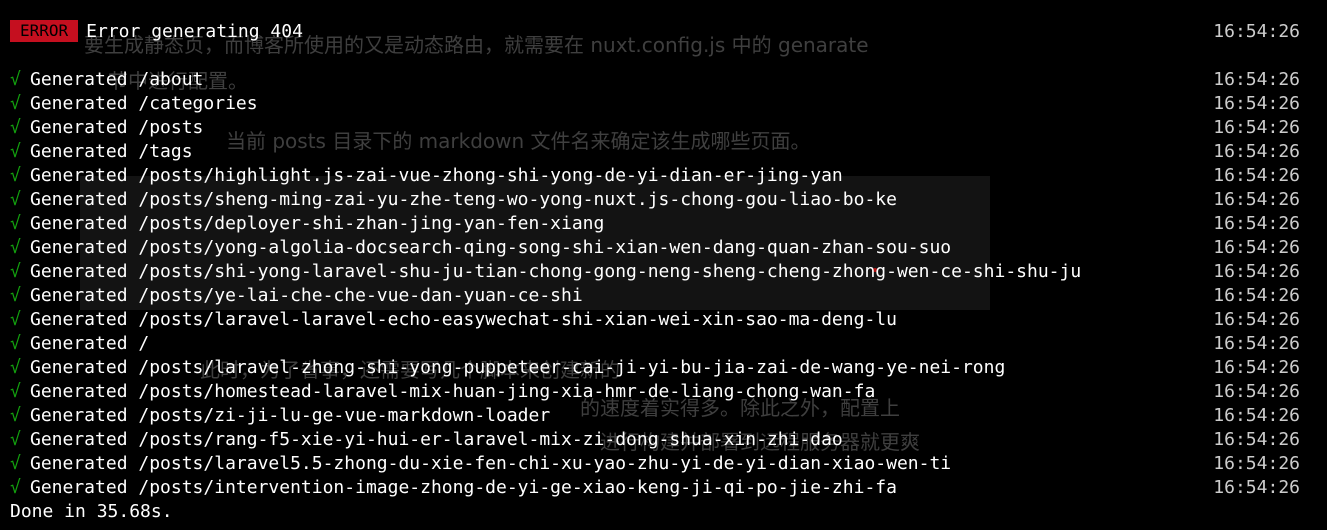 This screenshot has width=1327, height=530. Describe the element at coordinates (111, 151) in the screenshot. I see `generated-message: Generated /tags` at that location.